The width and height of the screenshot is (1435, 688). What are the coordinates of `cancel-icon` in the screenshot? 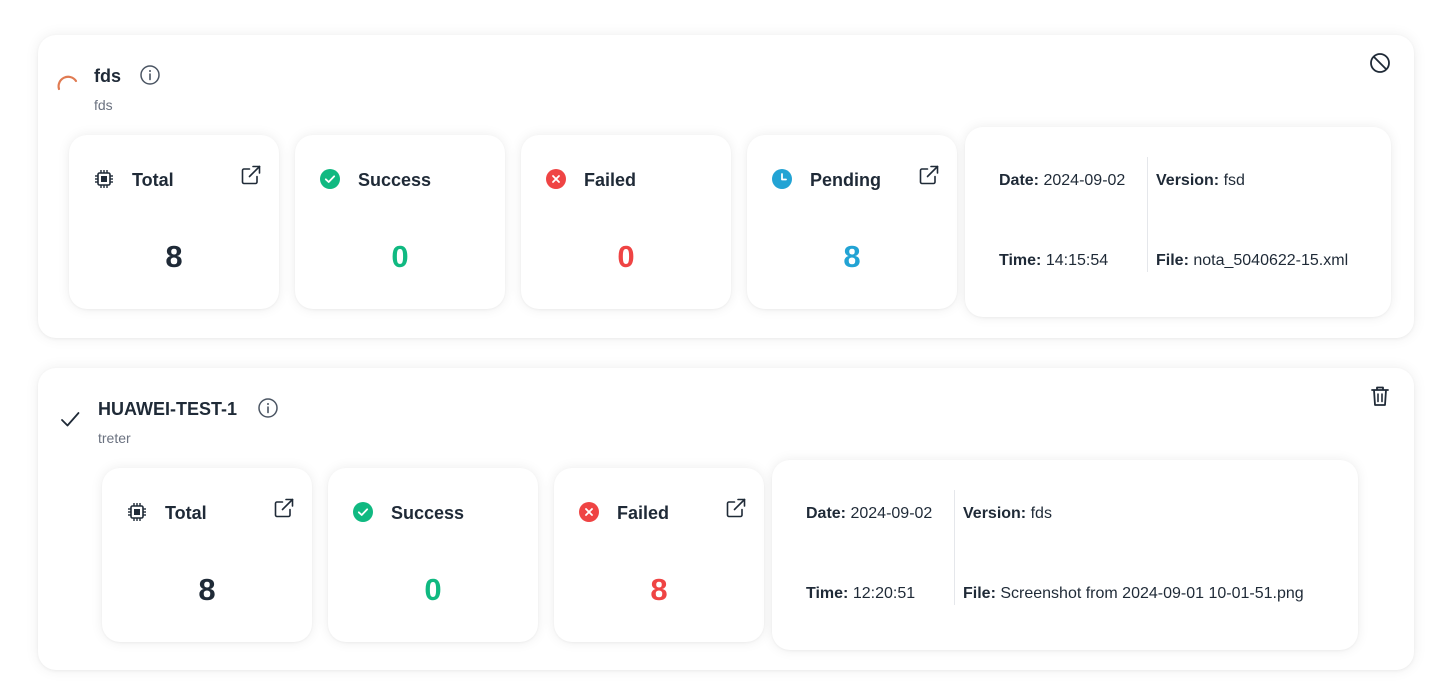 It's located at (1380, 63).